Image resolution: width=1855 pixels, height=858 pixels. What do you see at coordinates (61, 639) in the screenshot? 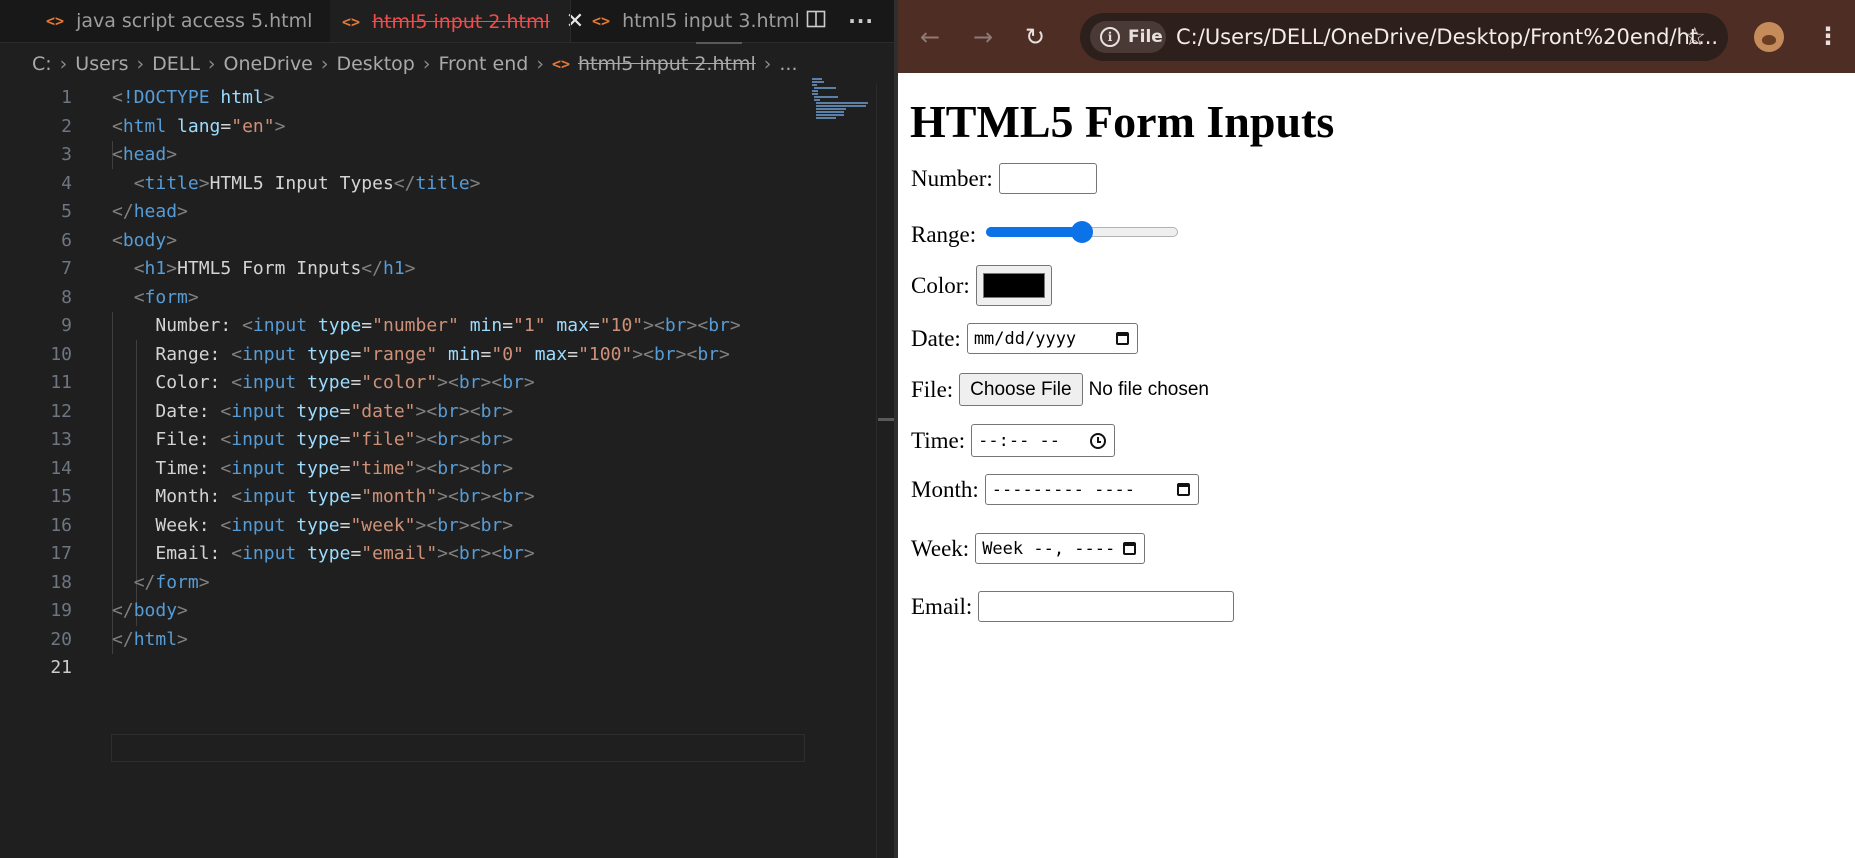
I see `line-number: 20` at bounding box center [61, 639].